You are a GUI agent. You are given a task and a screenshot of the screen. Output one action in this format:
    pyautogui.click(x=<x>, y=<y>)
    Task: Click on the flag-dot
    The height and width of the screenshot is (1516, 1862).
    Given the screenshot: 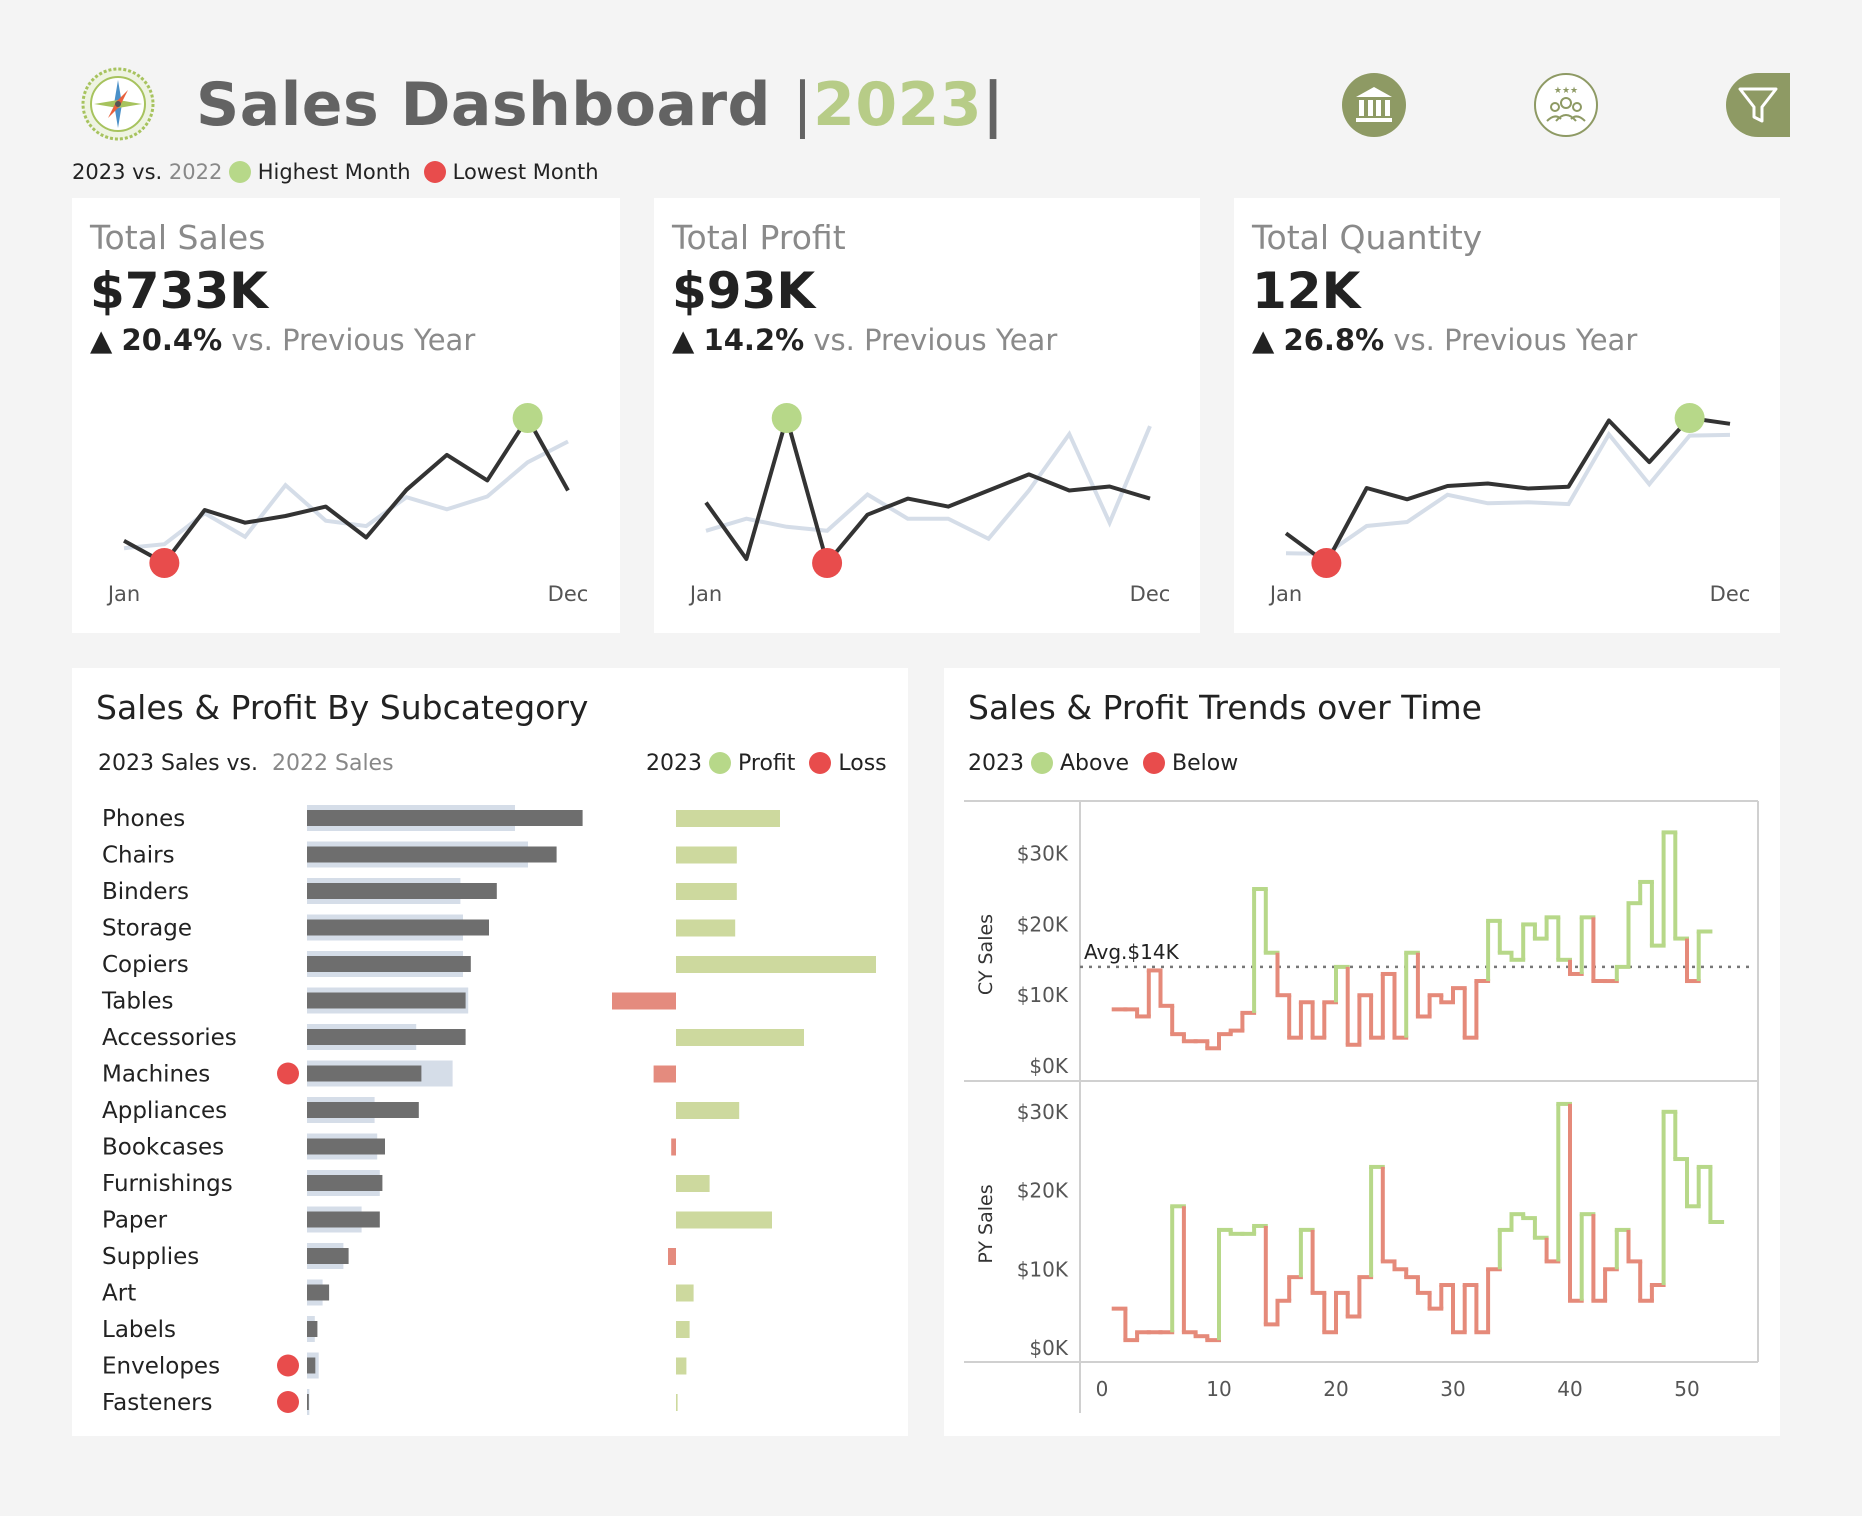 What is the action you would take?
    pyautogui.click(x=288, y=1402)
    